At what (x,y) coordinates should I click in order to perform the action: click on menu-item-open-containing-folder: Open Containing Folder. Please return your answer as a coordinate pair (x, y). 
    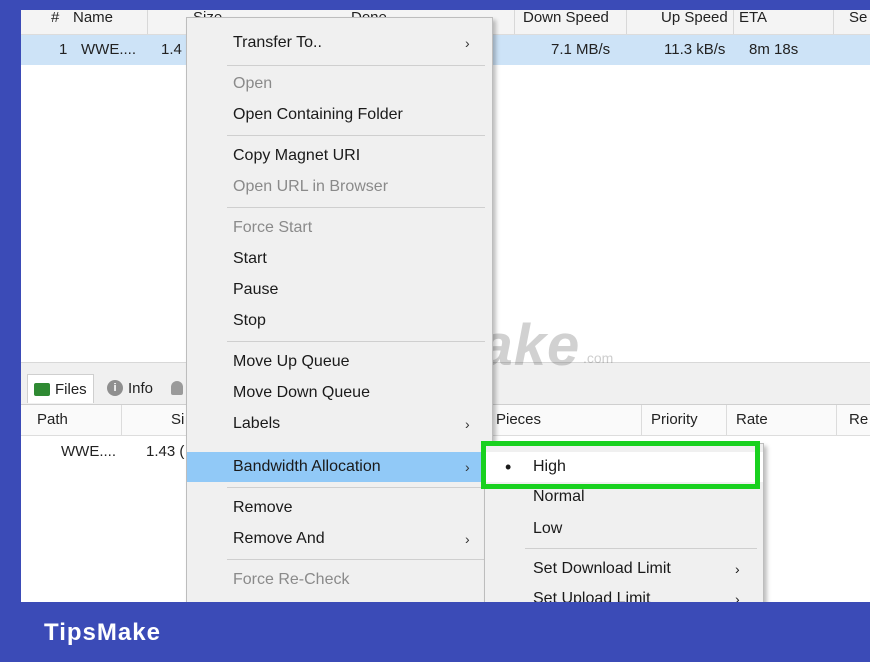
    Looking at the image, I should click on (339, 115).